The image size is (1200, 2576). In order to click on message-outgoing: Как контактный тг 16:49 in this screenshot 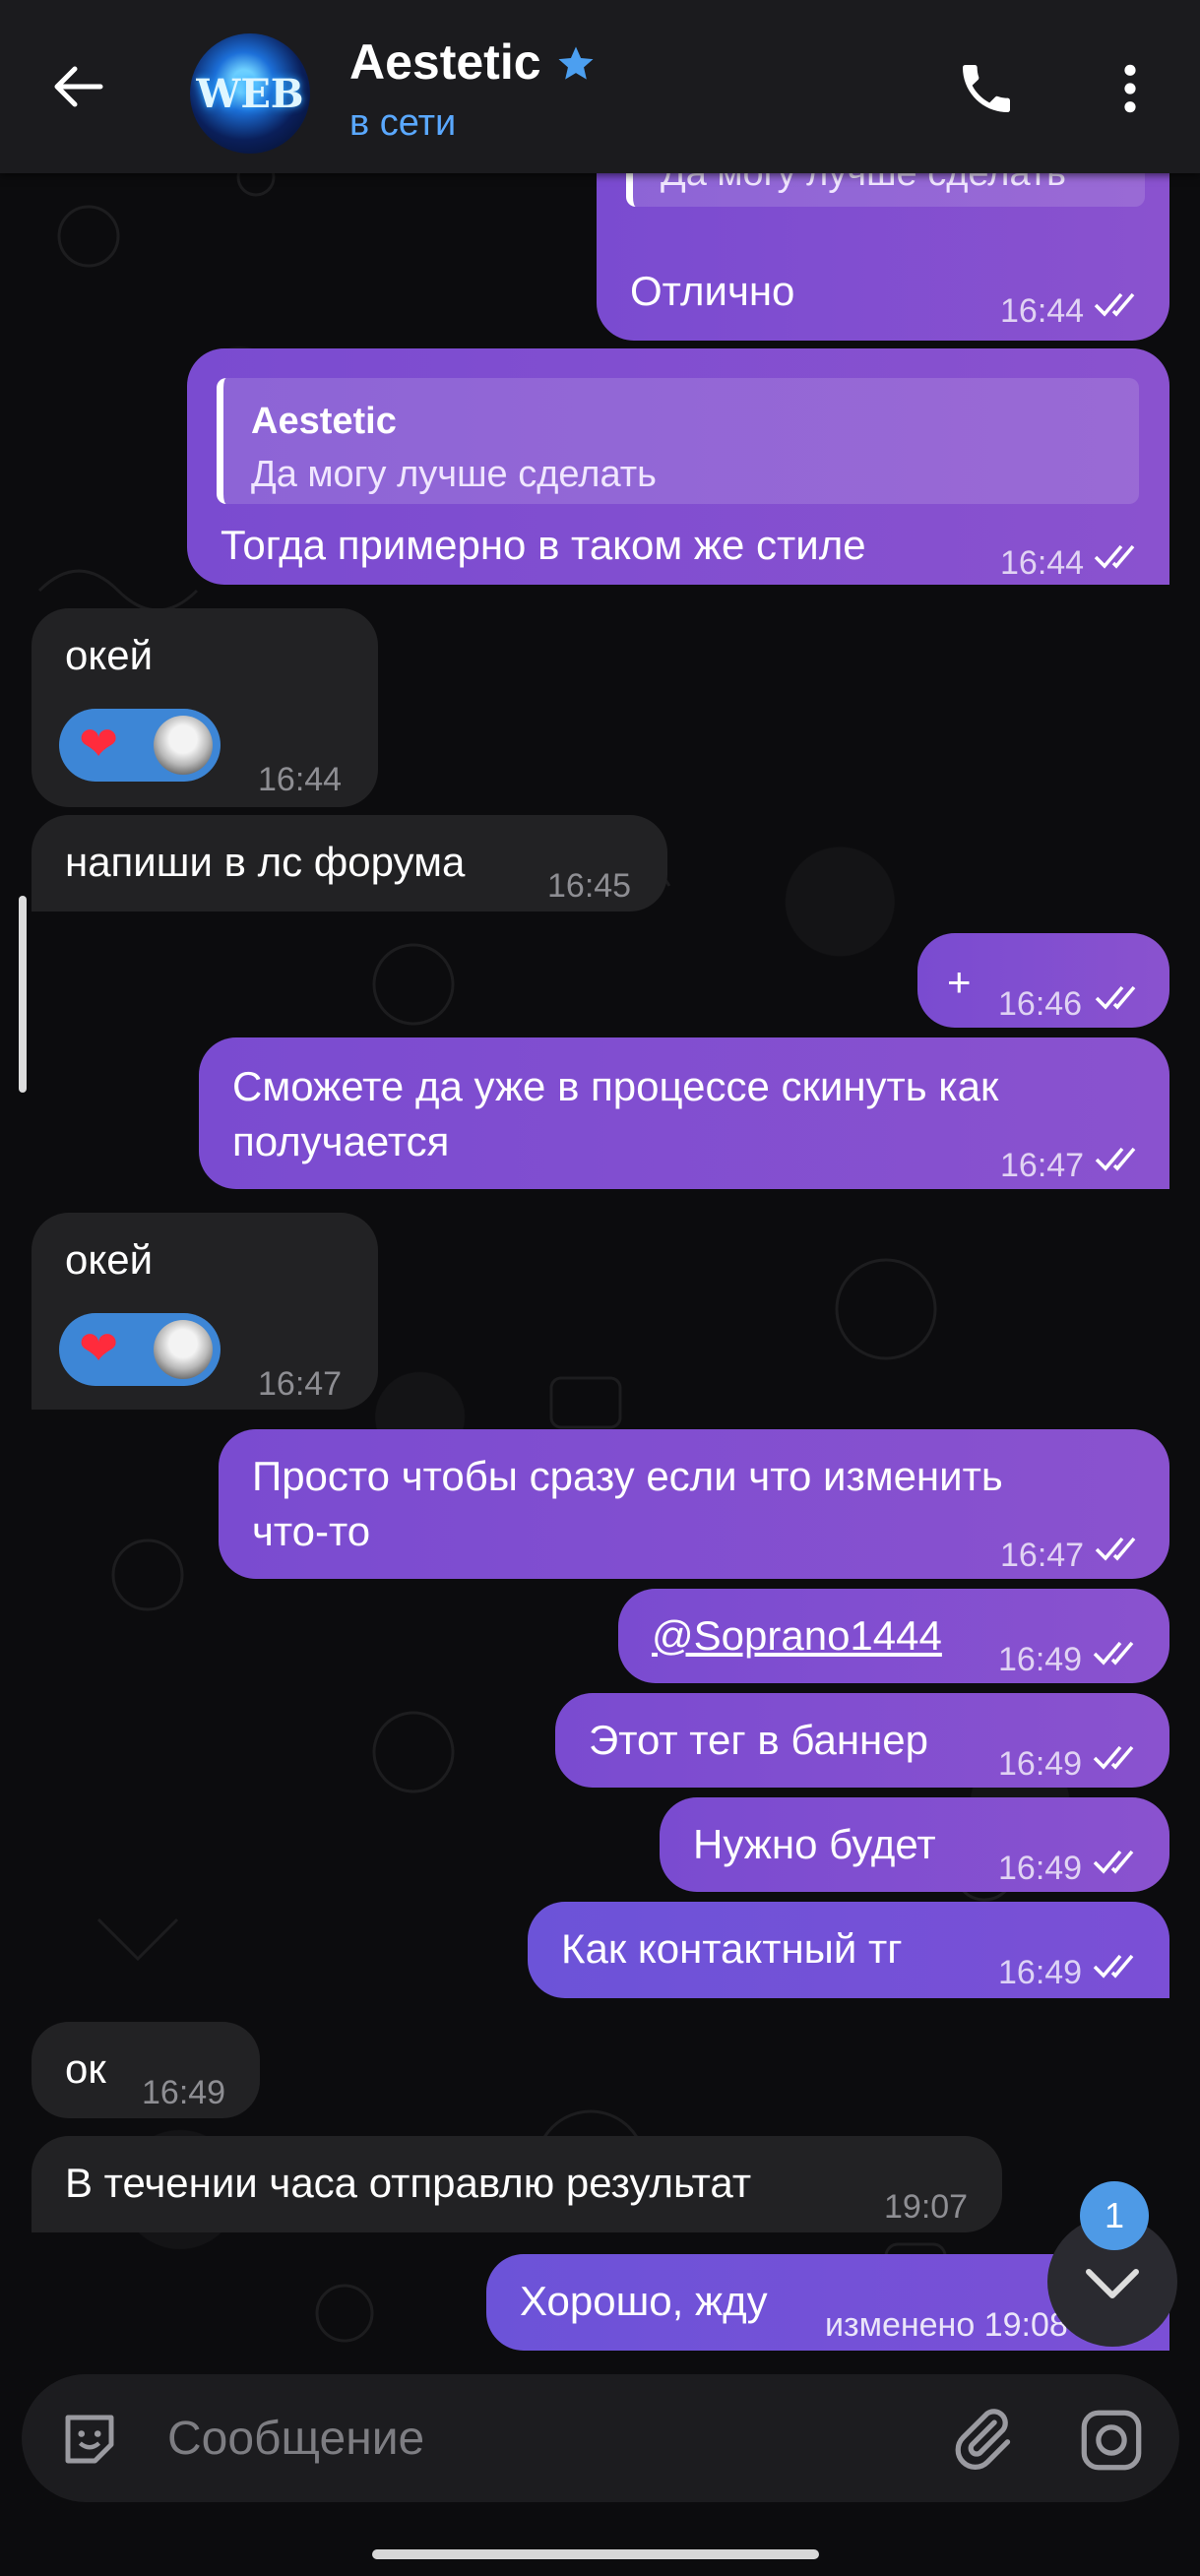, I will do `click(848, 1950)`.